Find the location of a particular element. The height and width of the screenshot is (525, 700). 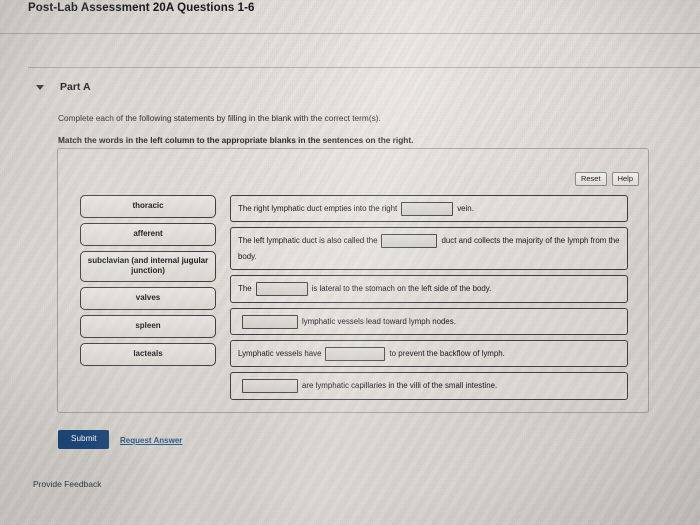

provide-feedback-link: Provide Feedback is located at coordinates (67, 484).